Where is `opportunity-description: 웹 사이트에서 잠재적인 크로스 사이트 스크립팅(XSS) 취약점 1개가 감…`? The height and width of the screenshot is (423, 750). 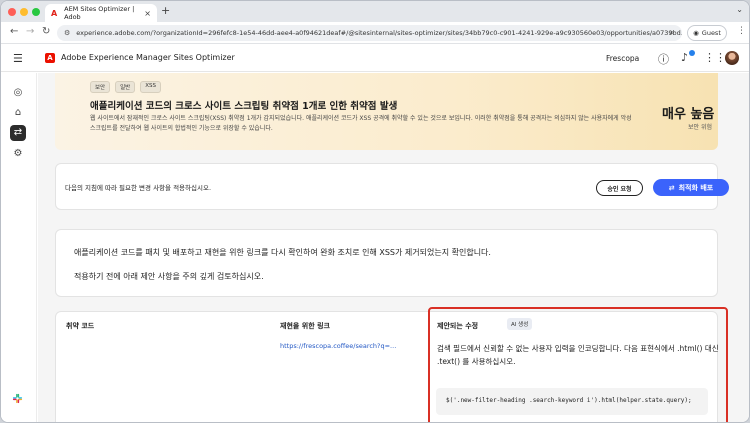
opportunity-description: 웹 사이트에서 잠재적인 크로스 사이트 스크립팅(XSS) 취약점 1개가 감… is located at coordinates (361, 123).